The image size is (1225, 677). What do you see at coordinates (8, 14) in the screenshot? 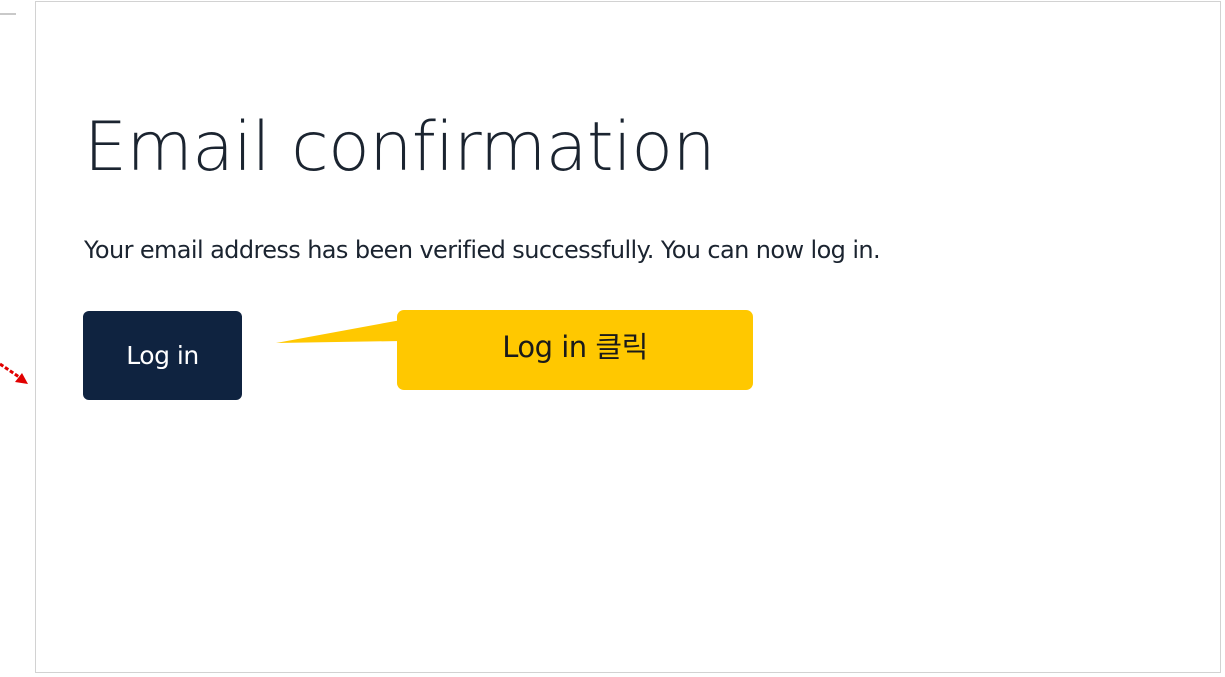
I see `left-divider-line` at bounding box center [8, 14].